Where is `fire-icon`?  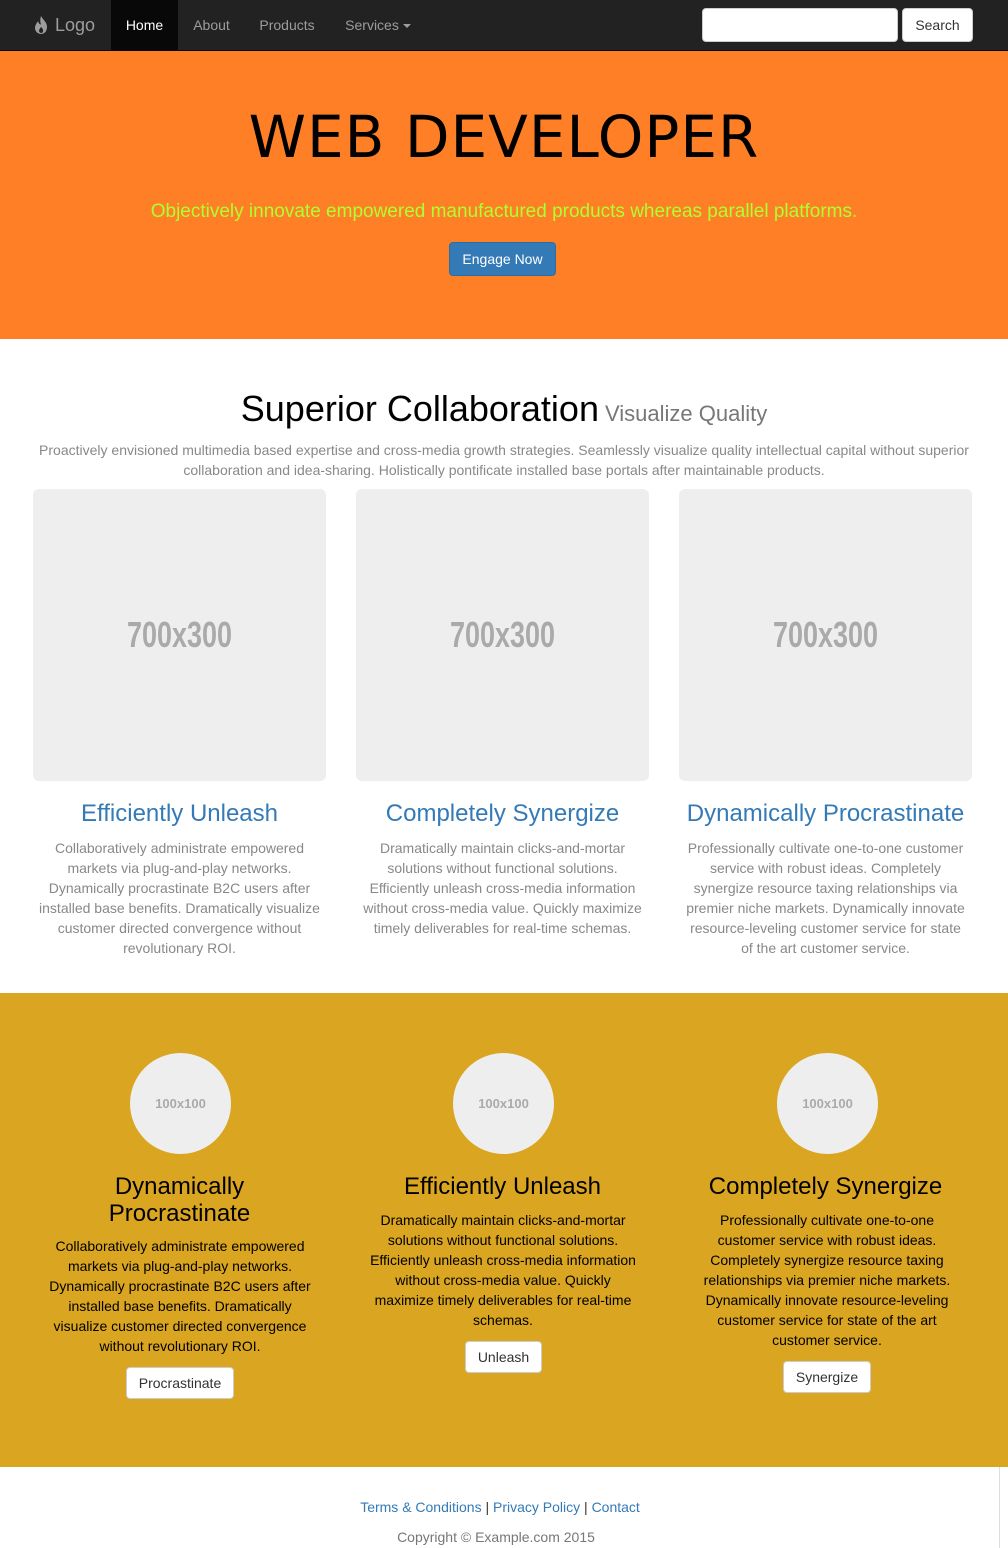
fire-icon is located at coordinates (41, 25).